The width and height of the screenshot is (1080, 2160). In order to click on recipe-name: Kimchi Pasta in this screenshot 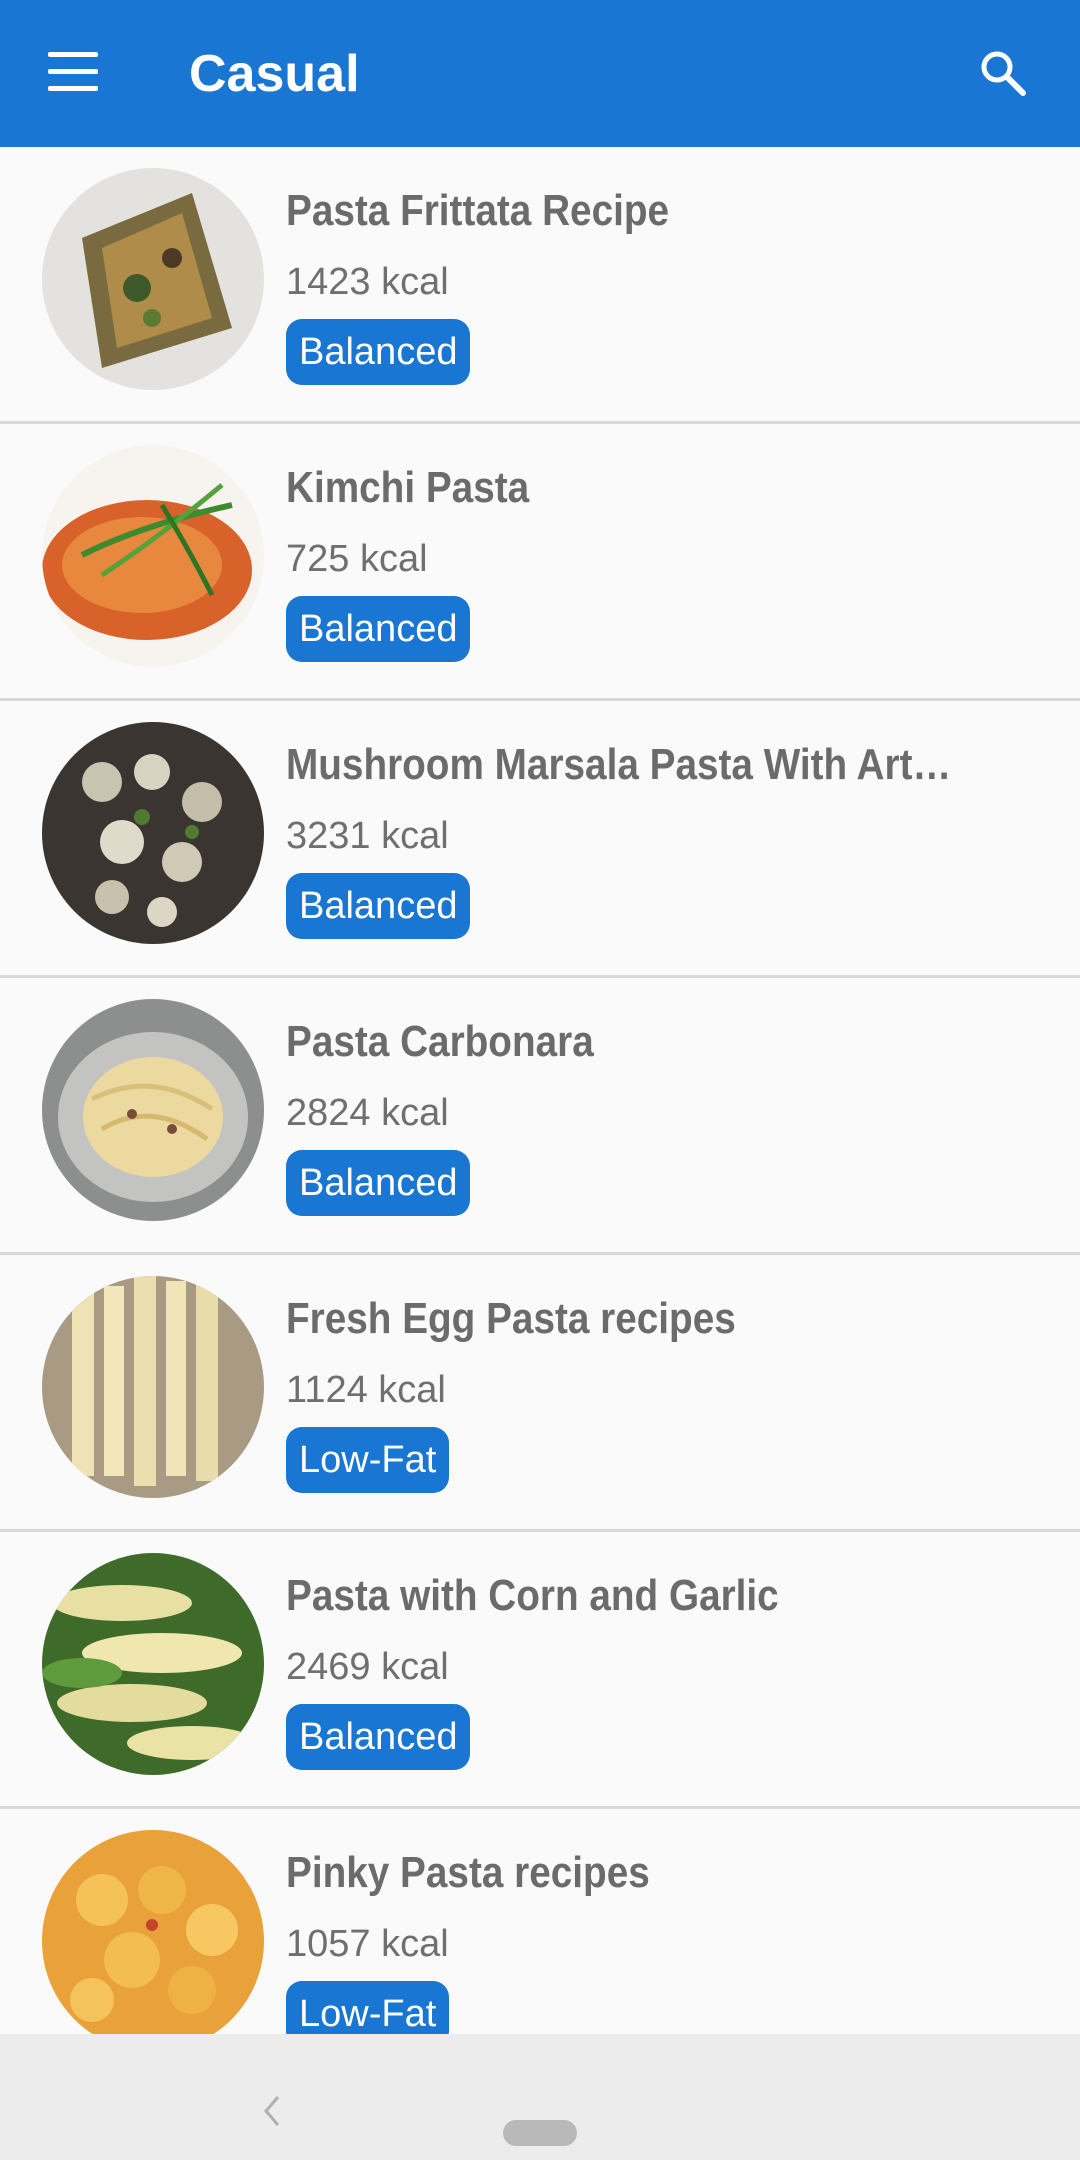, I will do `click(408, 487)`.